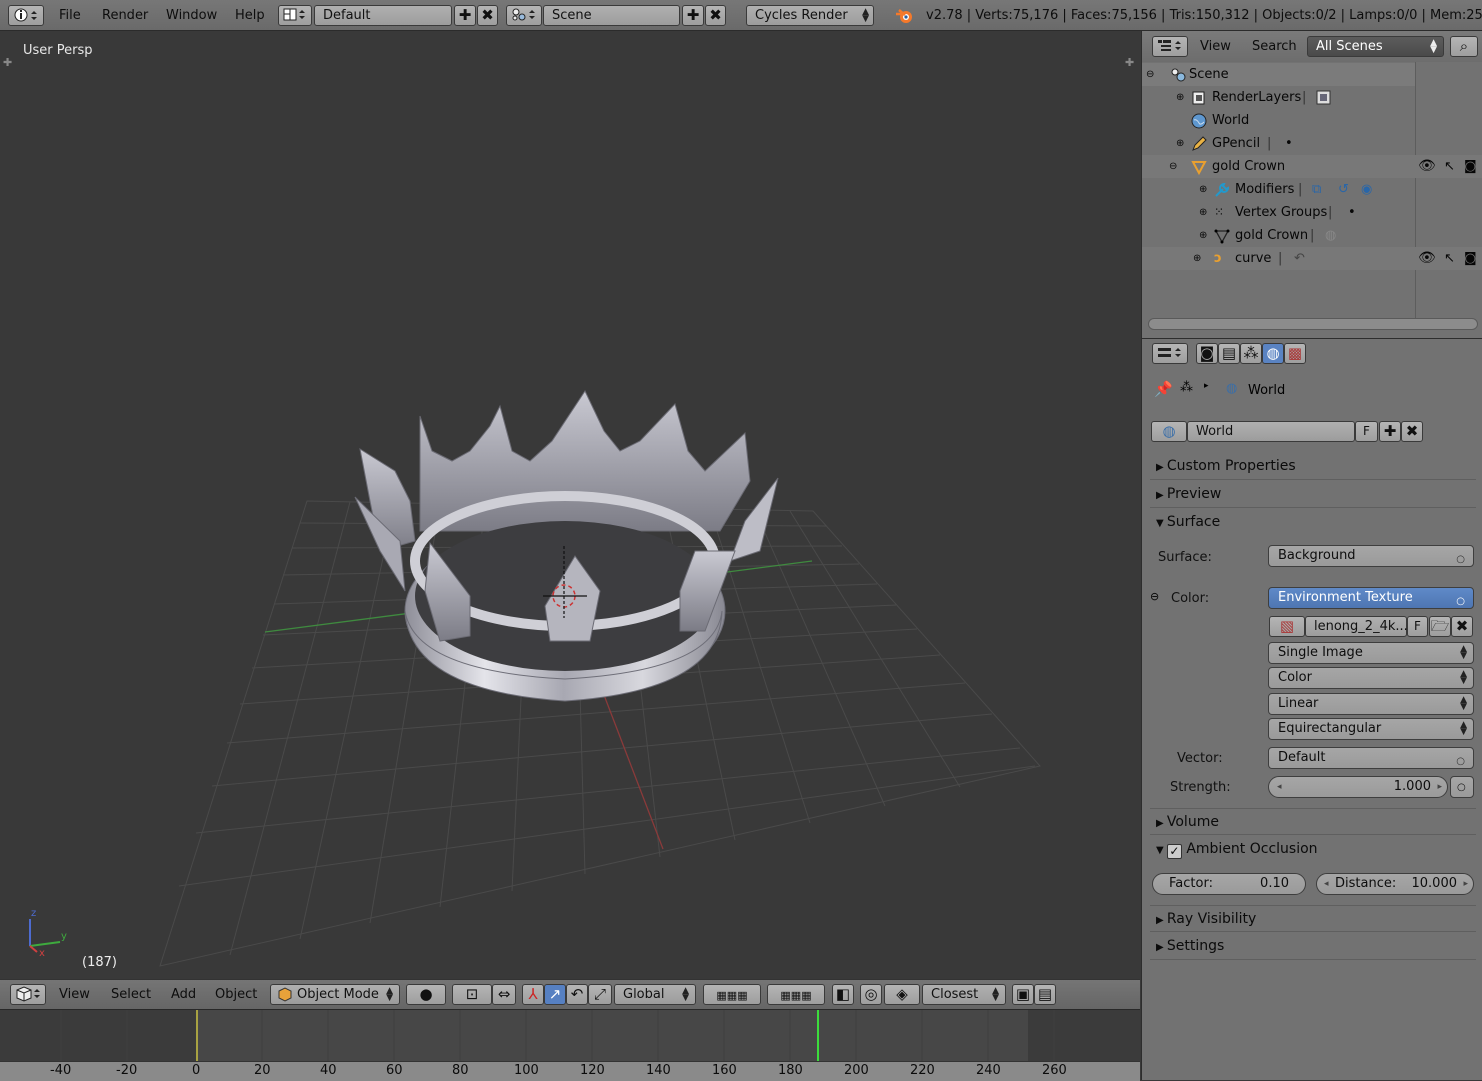 This screenshot has width=1482, height=1081. What do you see at coordinates (183, 994) in the screenshot?
I see `menu-add: Add` at bounding box center [183, 994].